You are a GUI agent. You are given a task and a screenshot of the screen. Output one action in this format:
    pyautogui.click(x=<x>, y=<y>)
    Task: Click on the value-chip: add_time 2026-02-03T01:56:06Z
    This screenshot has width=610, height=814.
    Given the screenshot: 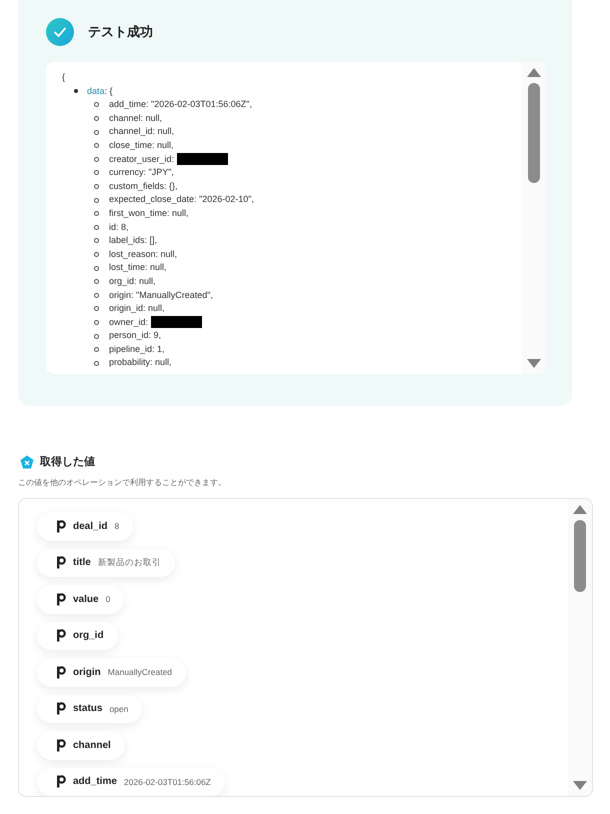 What is the action you would take?
    pyautogui.click(x=131, y=782)
    